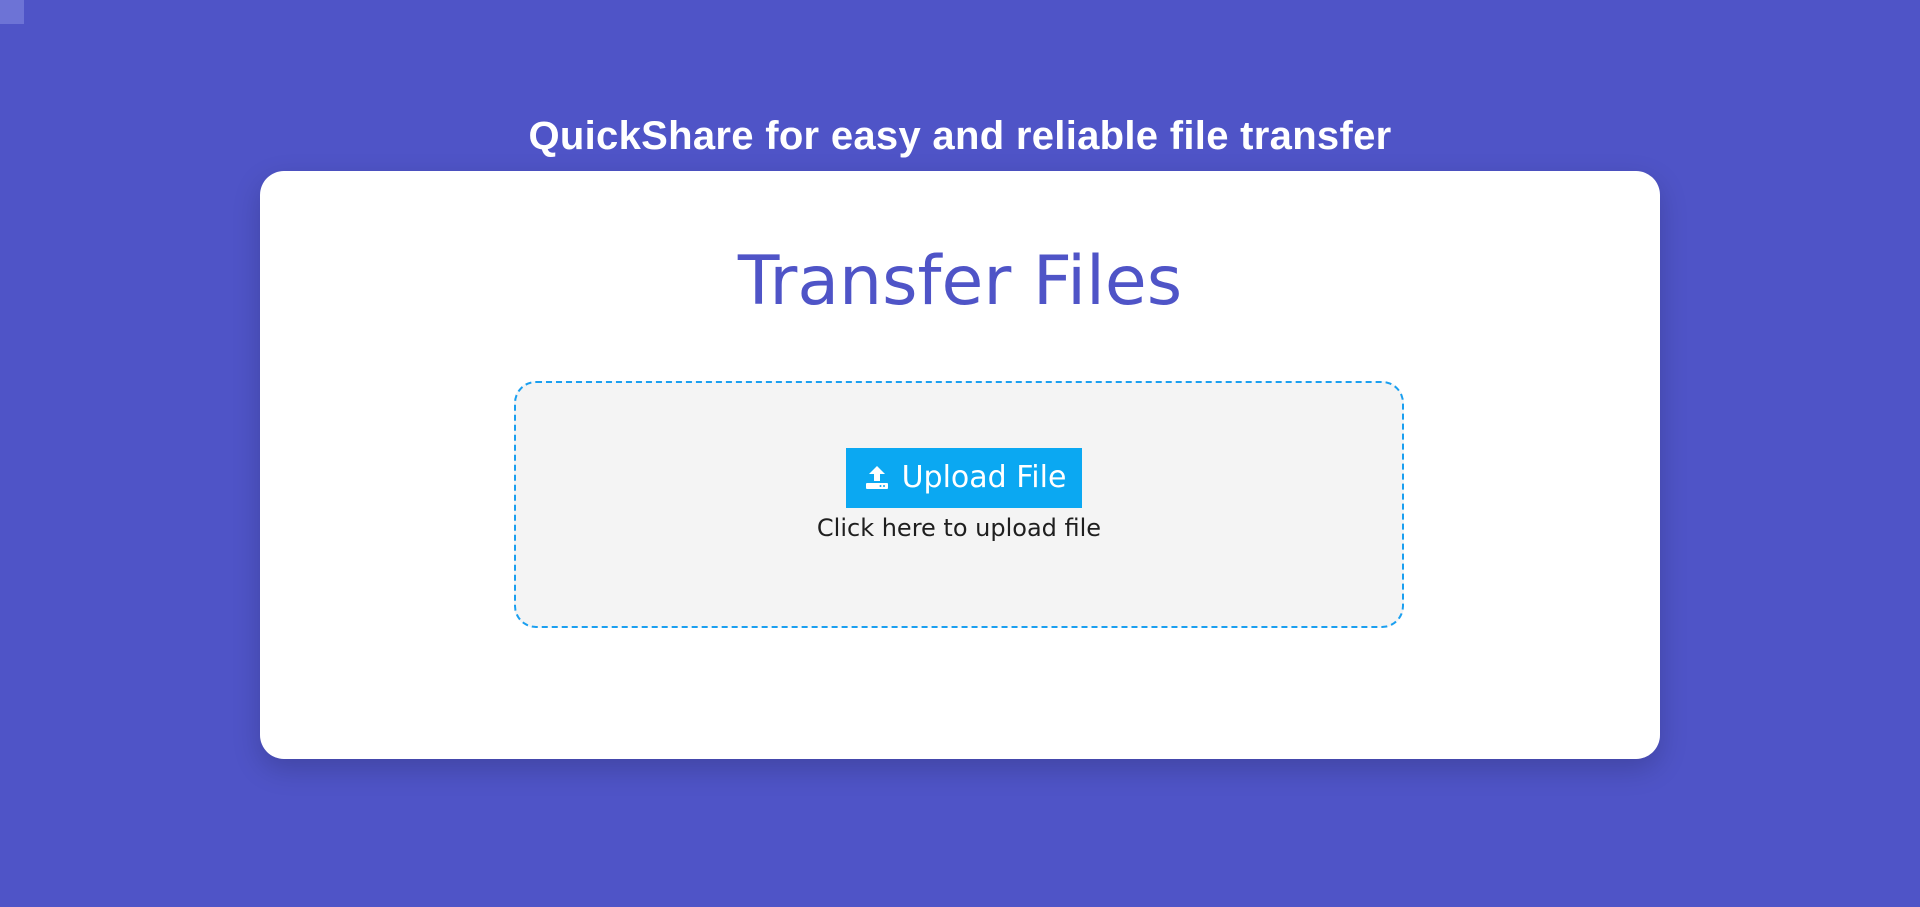 The image size is (1920, 907). I want to click on card-title: Transfer Files, so click(960, 281).